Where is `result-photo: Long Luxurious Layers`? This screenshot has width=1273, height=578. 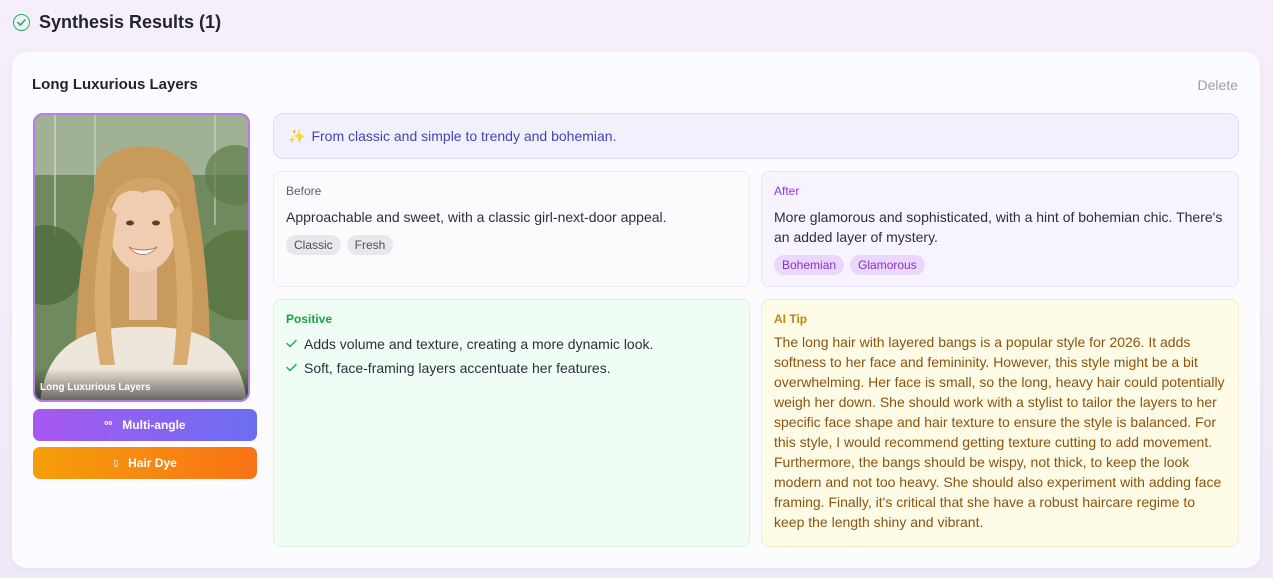 result-photo: Long Luxurious Layers is located at coordinates (141, 257).